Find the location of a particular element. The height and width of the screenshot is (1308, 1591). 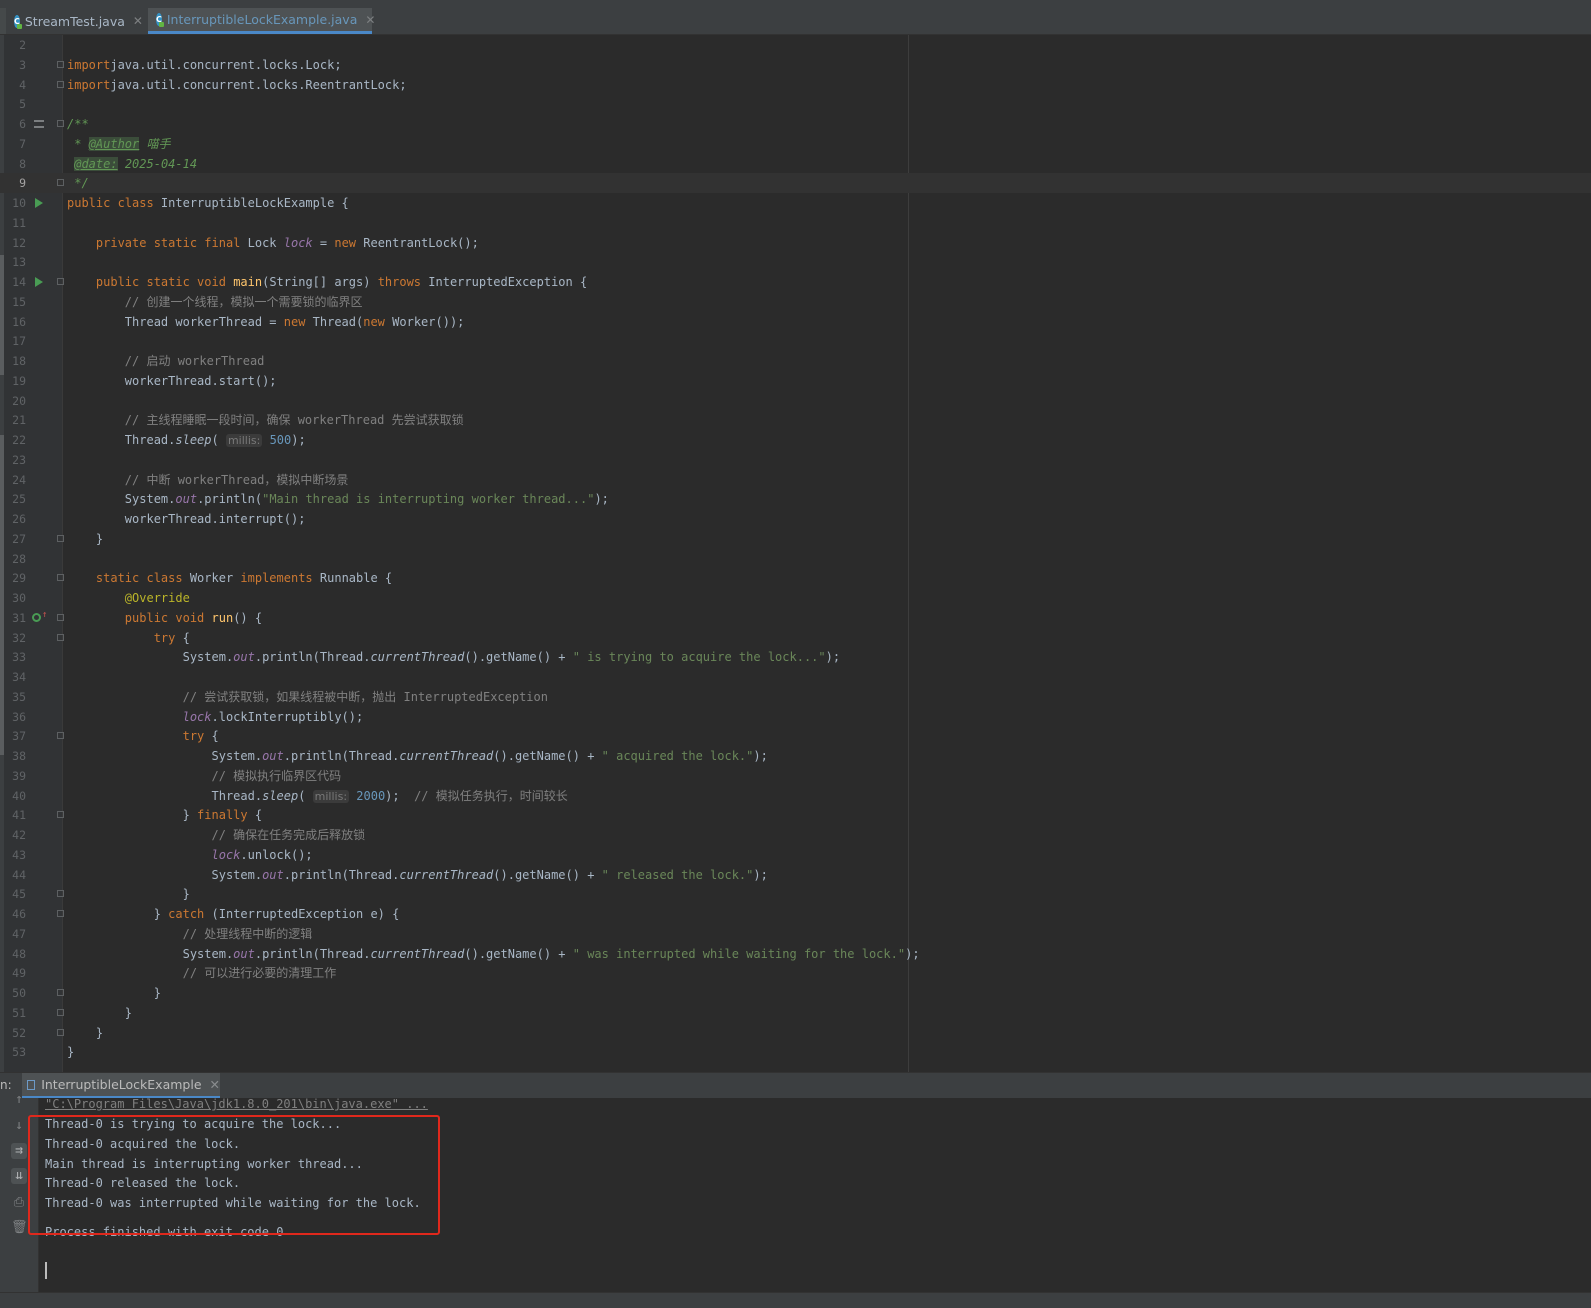

code-line: 2 is located at coordinates (795, 45).